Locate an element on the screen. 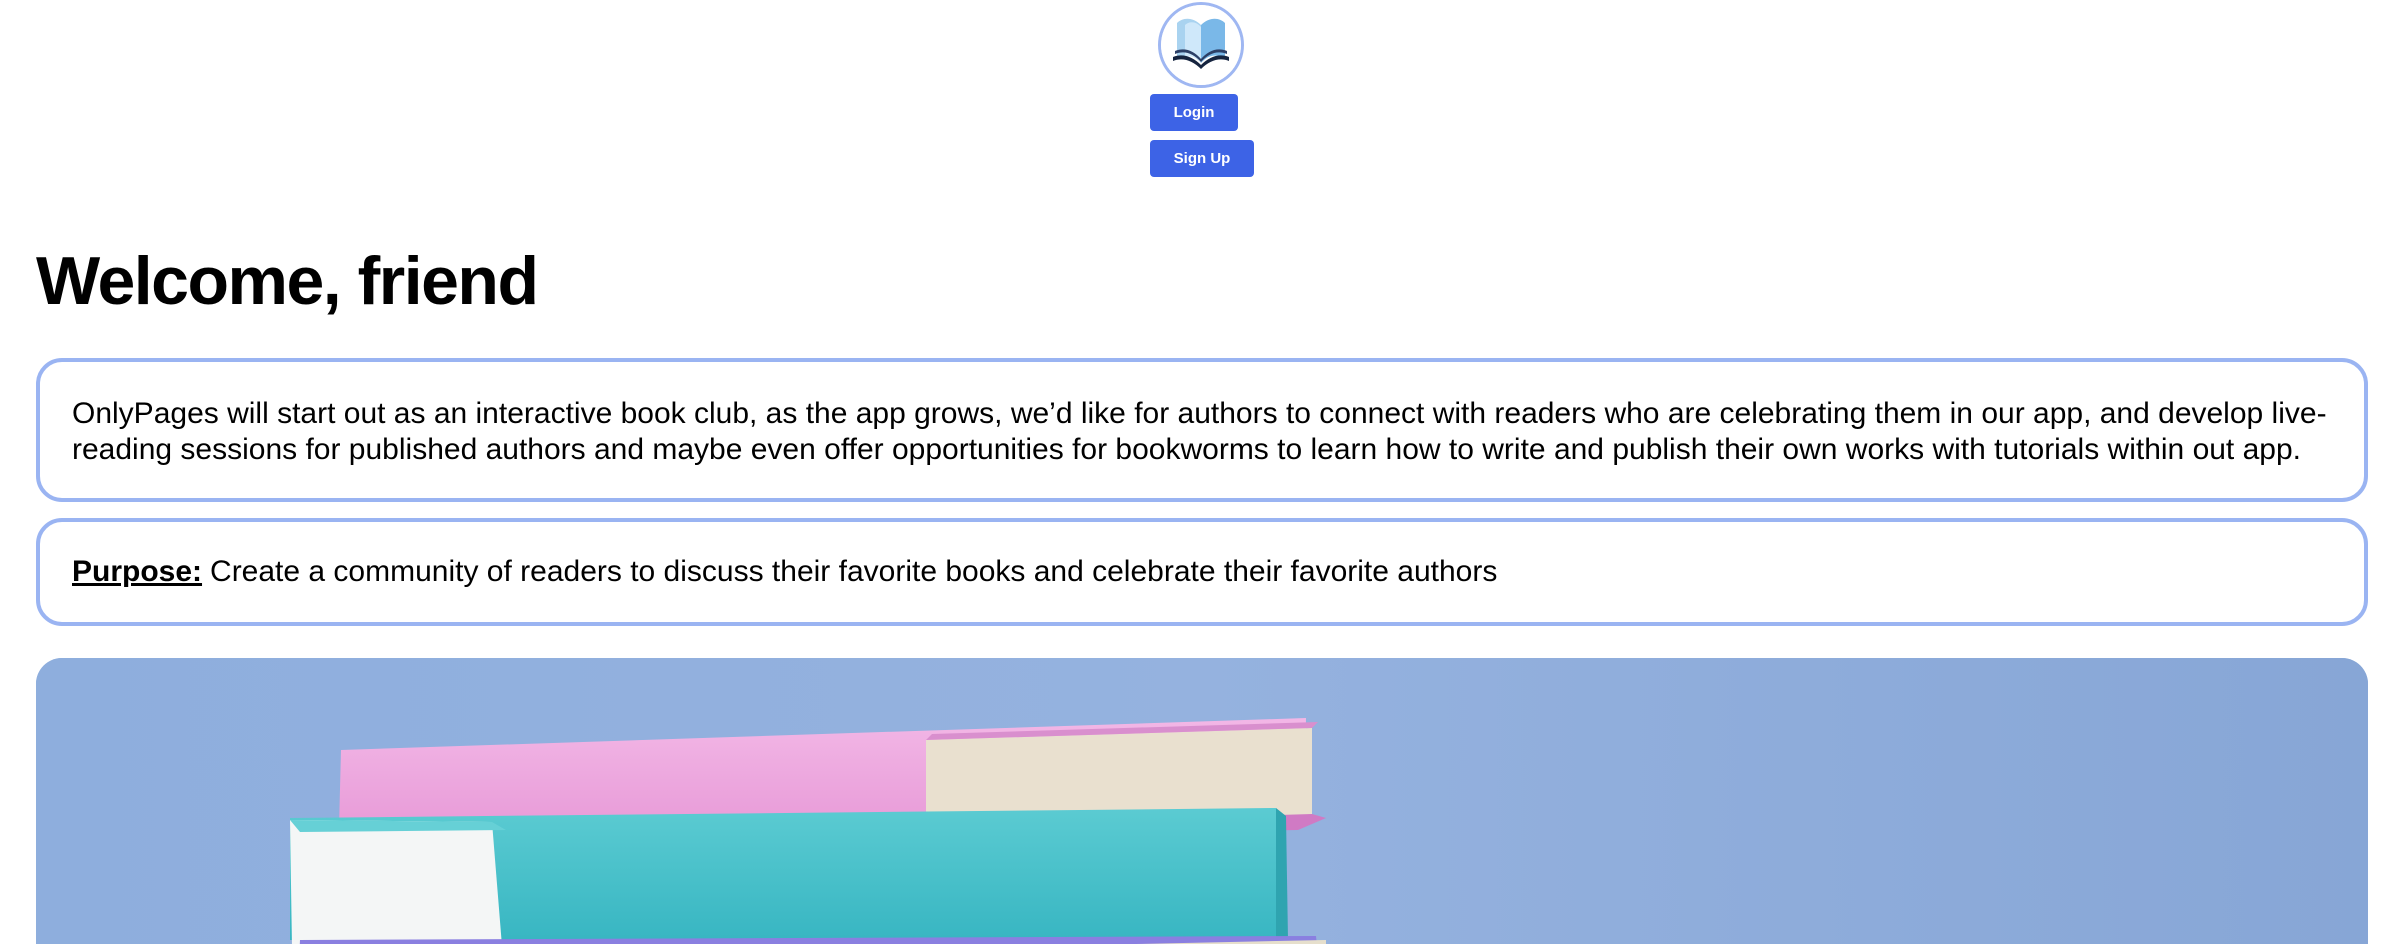 The height and width of the screenshot is (944, 2396). open-book-icon is located at coordinates (1201, 45).